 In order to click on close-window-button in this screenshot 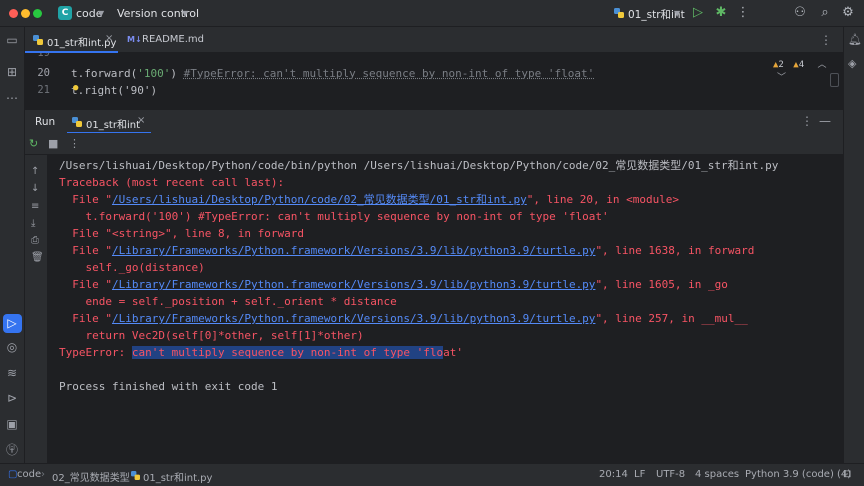, I will do `click(13, 13)`.